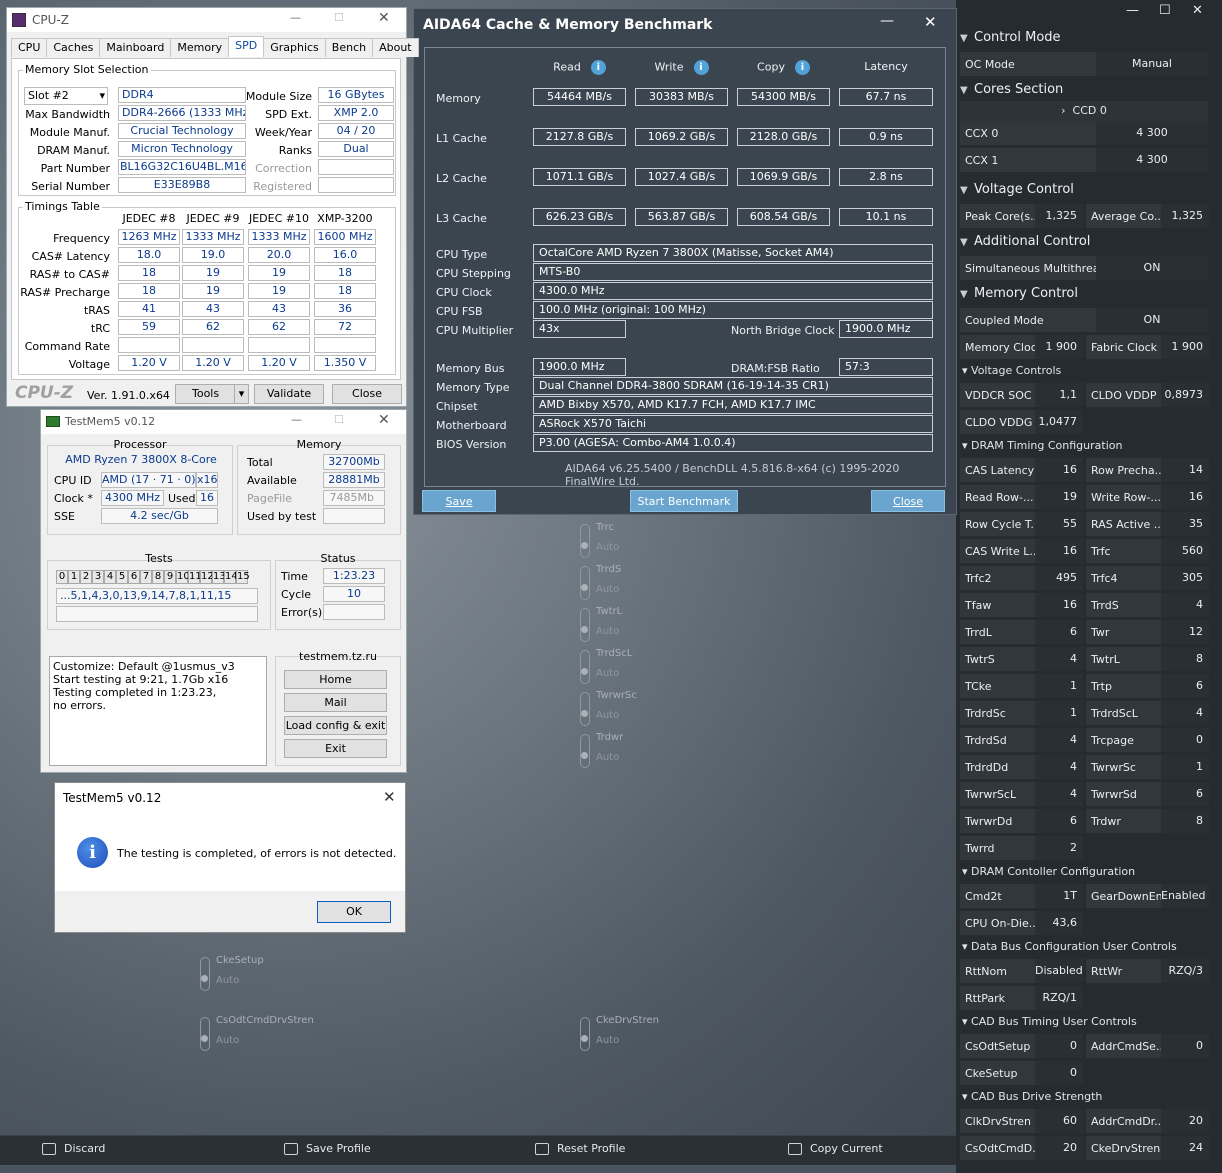  What do you see at coordinates (1147, 1046) in the screenshot?
I see `addrcmdsetup-field: AddrCmdSe... 0` at bounding box center [1147, 1046].